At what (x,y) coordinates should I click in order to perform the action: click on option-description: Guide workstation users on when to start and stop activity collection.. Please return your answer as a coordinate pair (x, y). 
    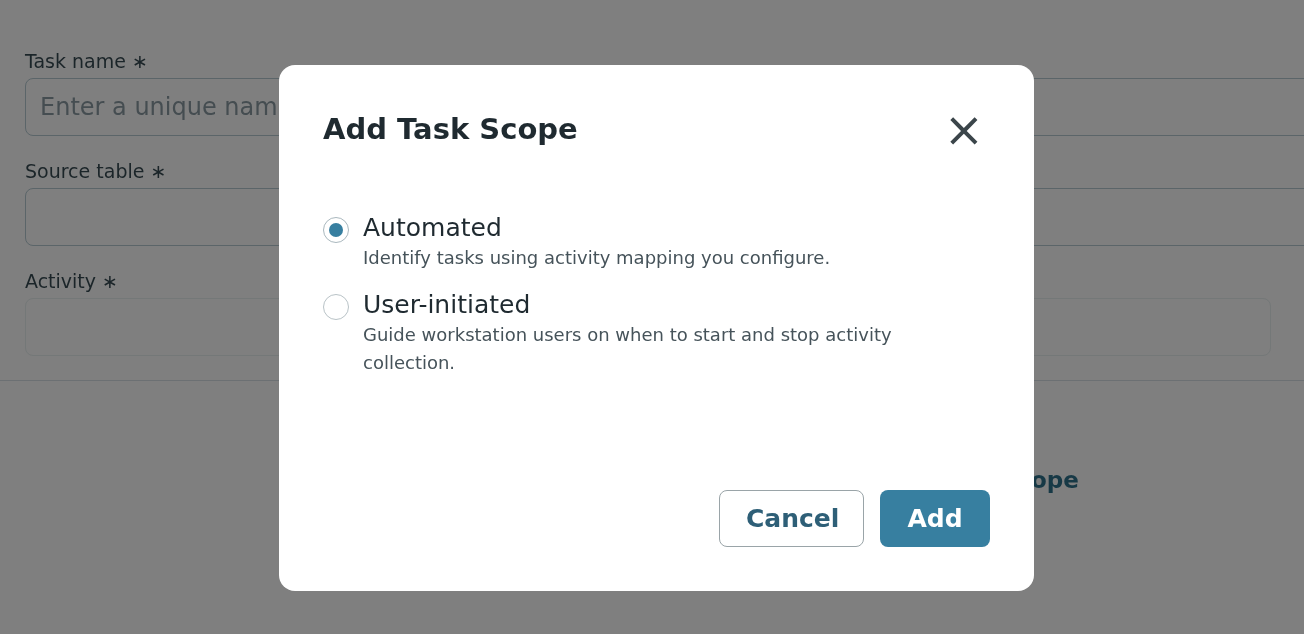
    Looking at the image, I should click on (628, 349).